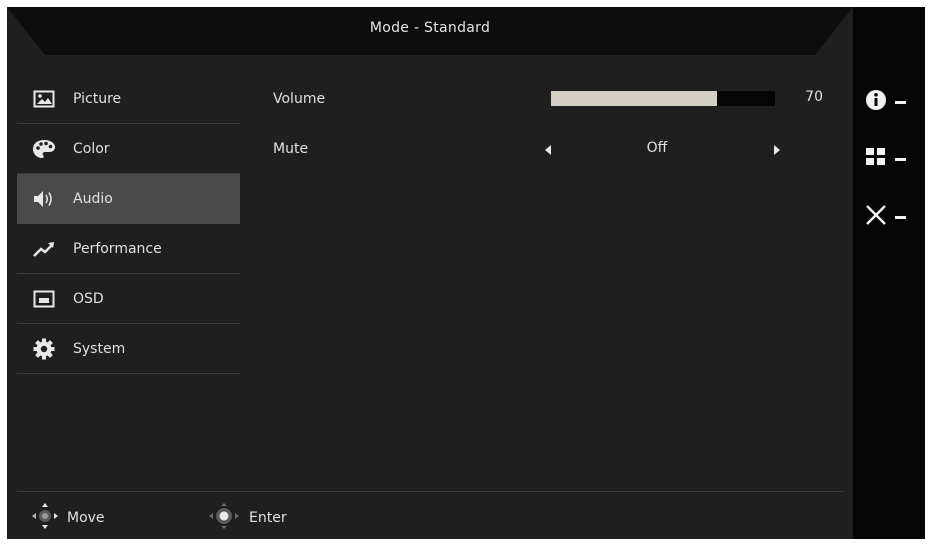 This screenshot has width=932, height=546. What do you see at coordinates (890, 159) in the screenshot?
I see `grid-button` at bounding box center [890, 159].